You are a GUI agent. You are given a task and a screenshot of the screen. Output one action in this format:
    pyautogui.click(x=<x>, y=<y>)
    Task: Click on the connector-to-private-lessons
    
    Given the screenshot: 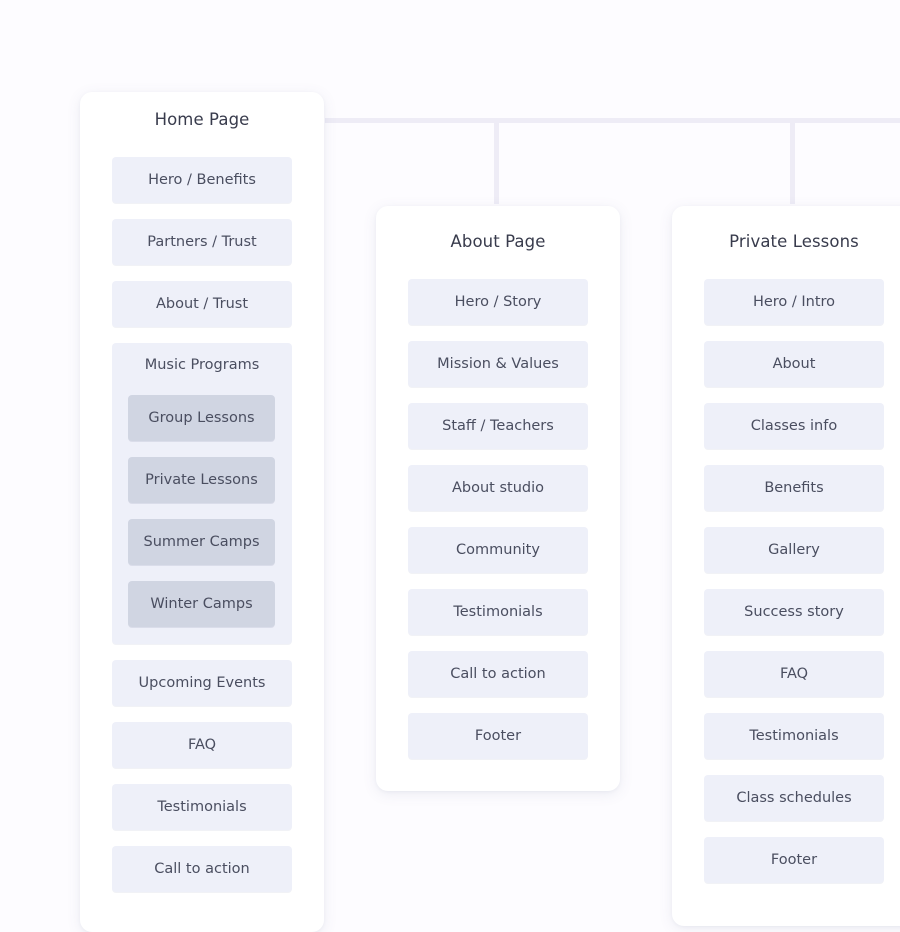 What is the action you would take?
    pyautogui.click(x=792, y=163)
    